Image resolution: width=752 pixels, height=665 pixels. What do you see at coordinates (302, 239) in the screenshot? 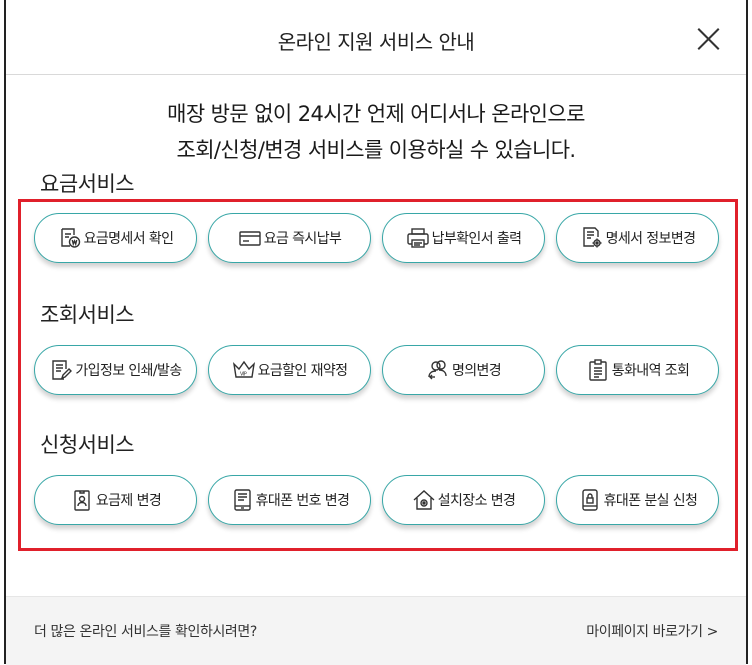
I see `instant-pay-label: 요금 즉시납부` at bounding box center [302, 239].